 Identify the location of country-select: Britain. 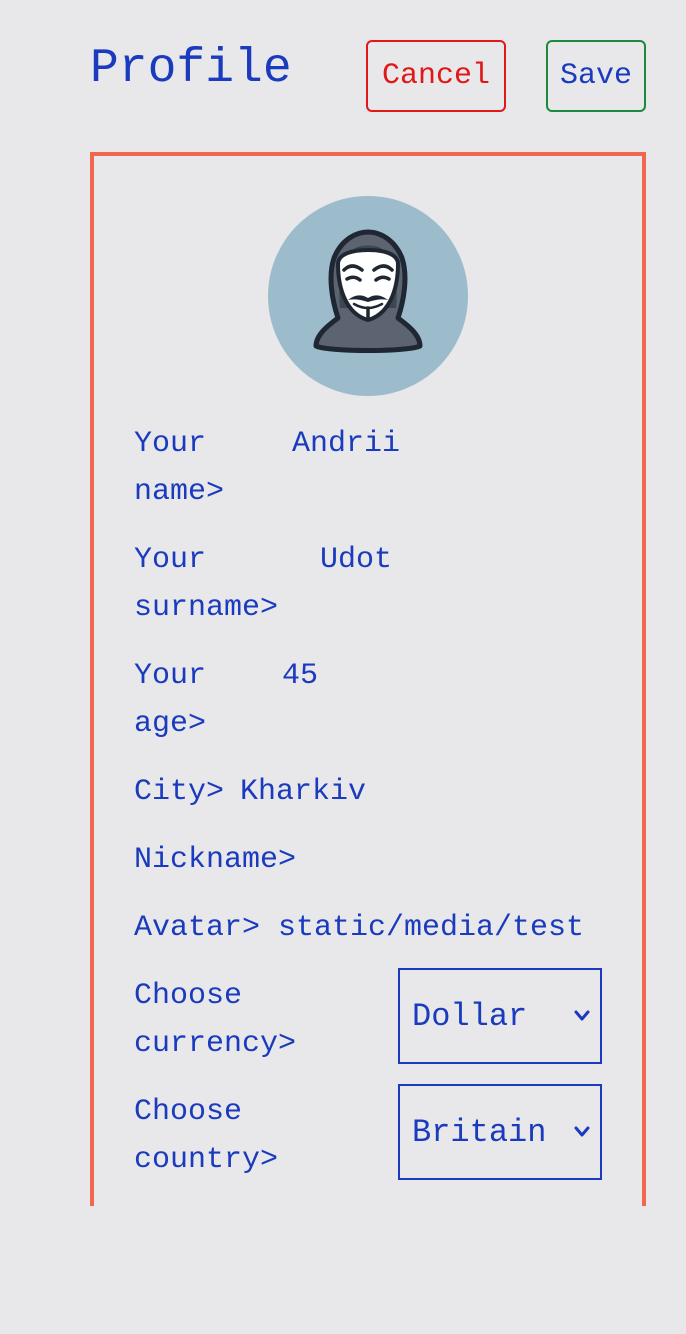
(500, 1132).